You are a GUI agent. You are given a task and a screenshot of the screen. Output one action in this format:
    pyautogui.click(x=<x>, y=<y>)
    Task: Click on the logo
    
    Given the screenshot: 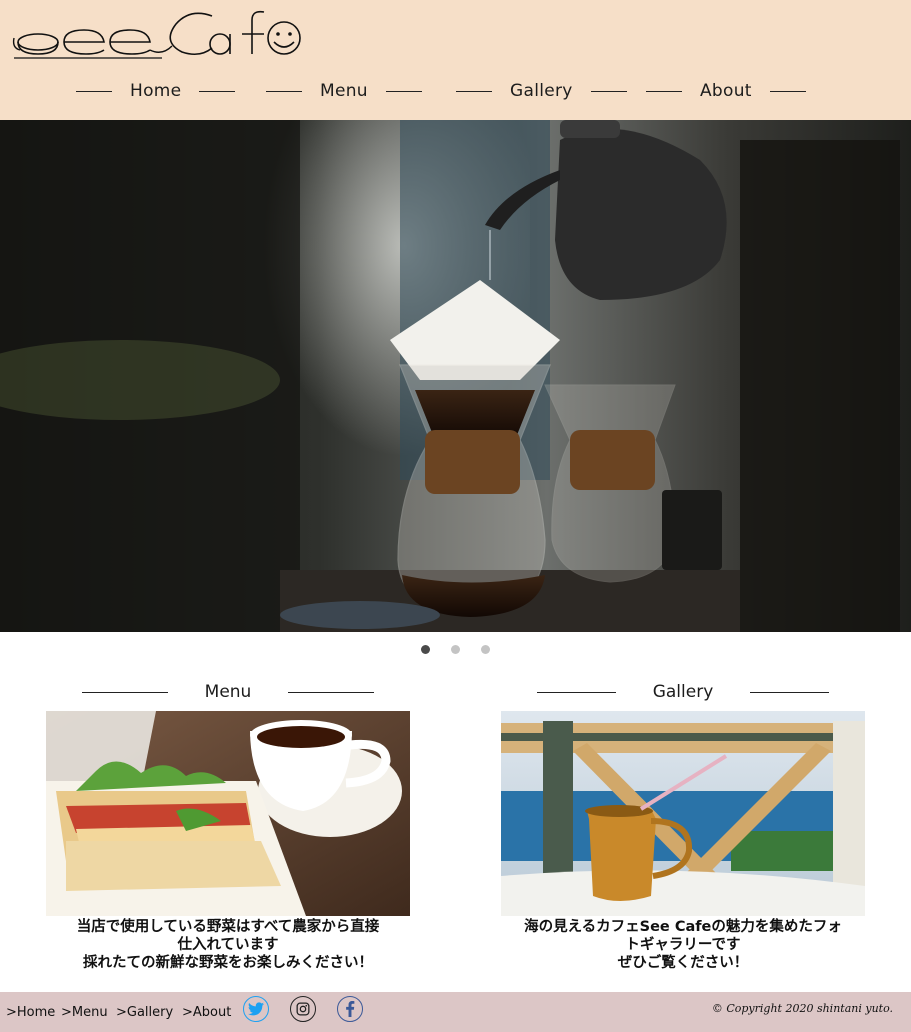 What is the action you would take?
    pyautogui.click(x=157, y=33)
    